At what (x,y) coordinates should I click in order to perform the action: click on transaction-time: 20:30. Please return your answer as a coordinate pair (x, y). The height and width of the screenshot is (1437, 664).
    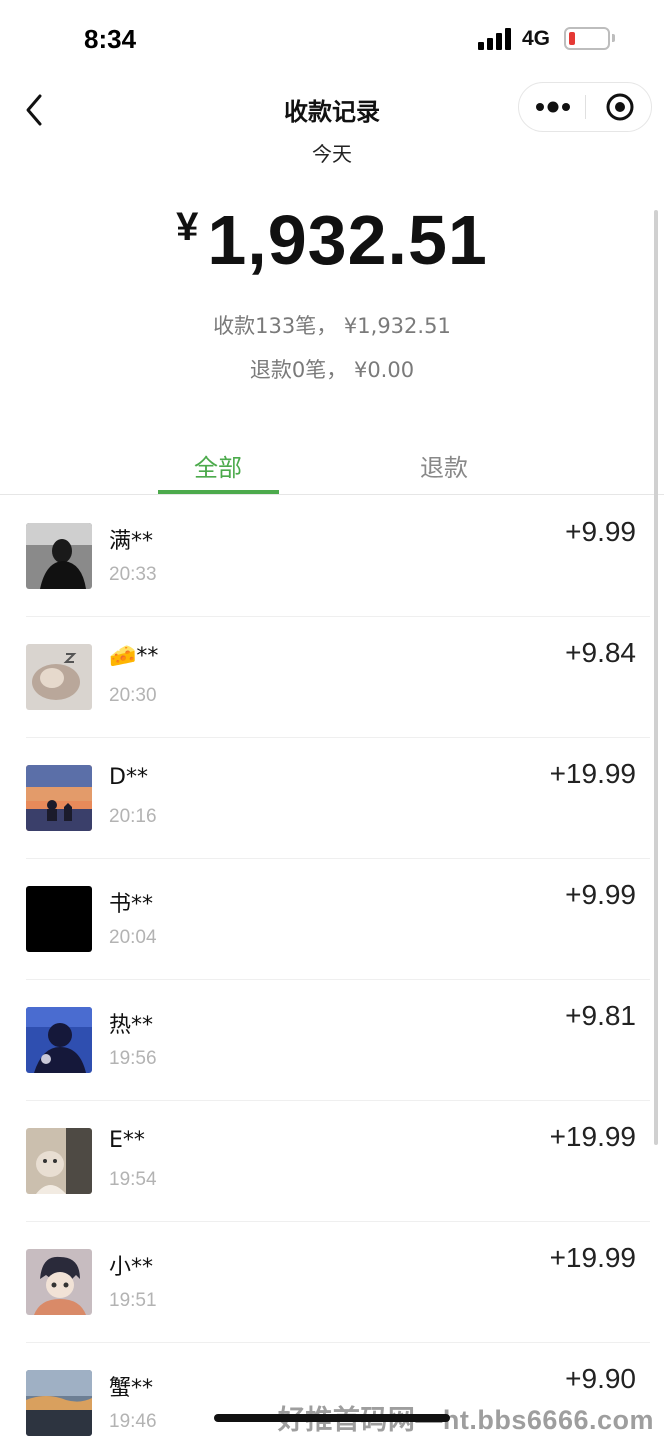
    Looking at the image, I should click on (133, 695).